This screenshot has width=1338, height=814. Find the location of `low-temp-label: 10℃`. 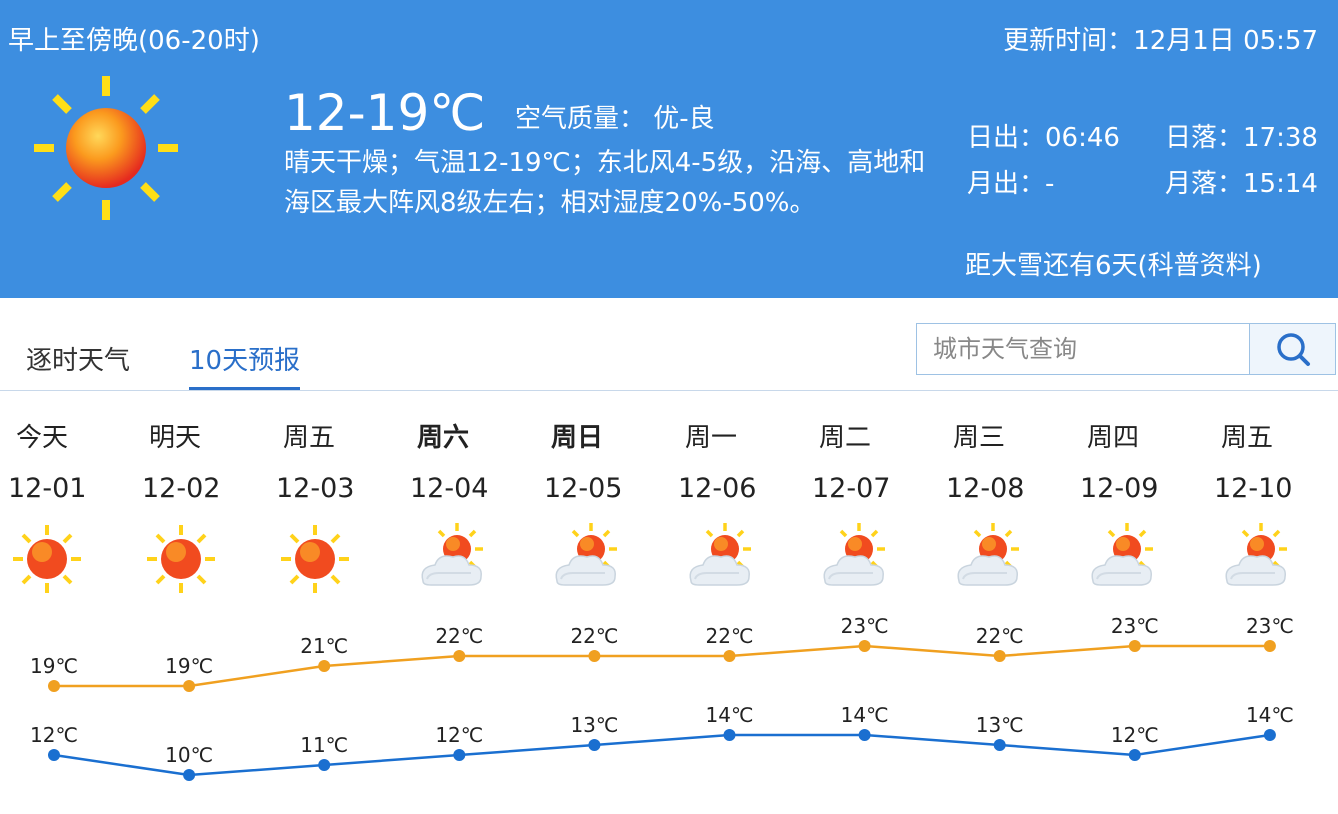

low-temp-label: 10℃ is located at coordinates (189, 755).